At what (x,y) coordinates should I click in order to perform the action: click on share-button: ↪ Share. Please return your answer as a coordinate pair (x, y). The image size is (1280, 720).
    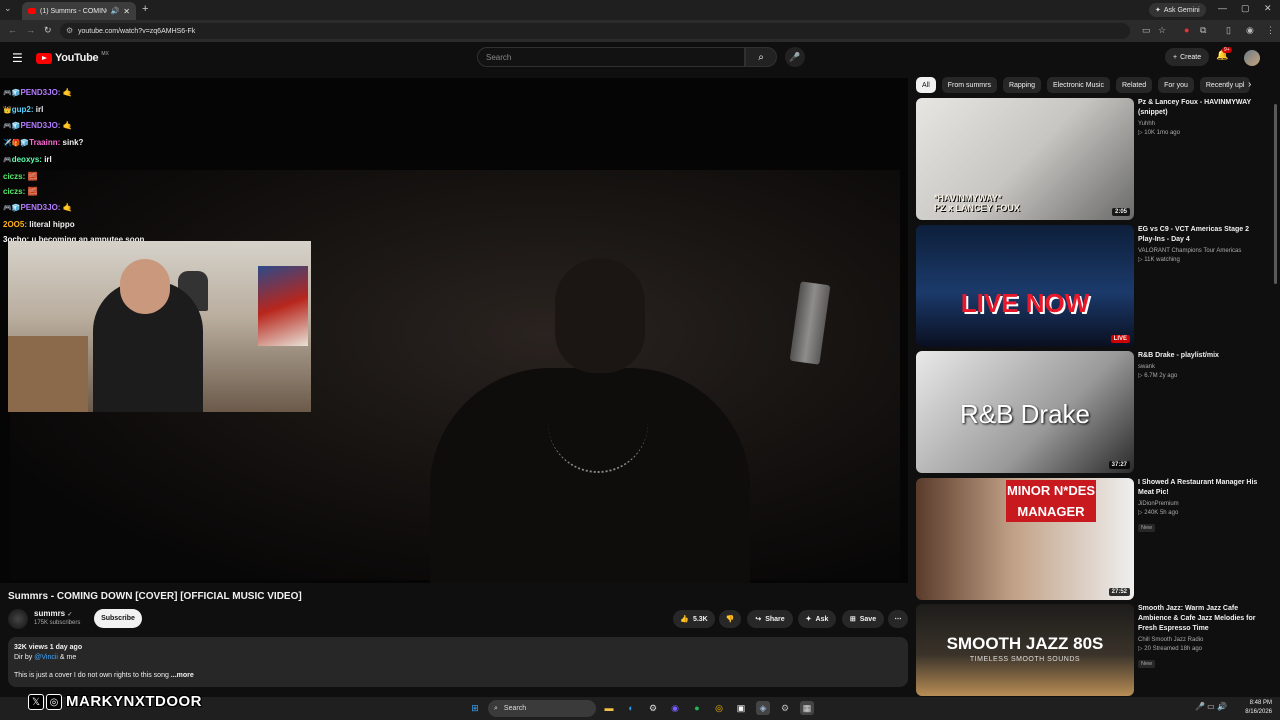
    Looking at the image, I should click on (770, 619).